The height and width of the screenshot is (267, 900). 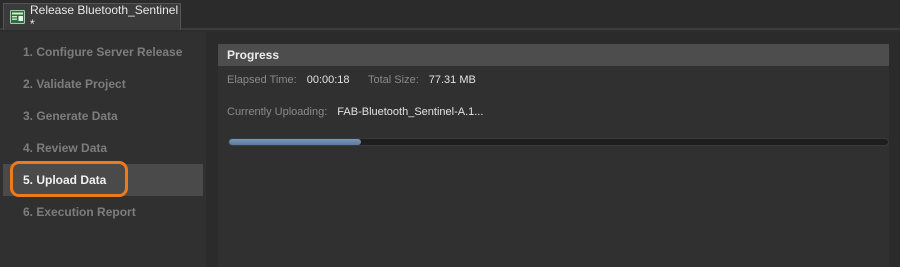 What do you see at coordinates (103, 52) in the screenshot?
I see `step-configure-server-release: 1. Configure Server Release` at bounding box center [103, 52].